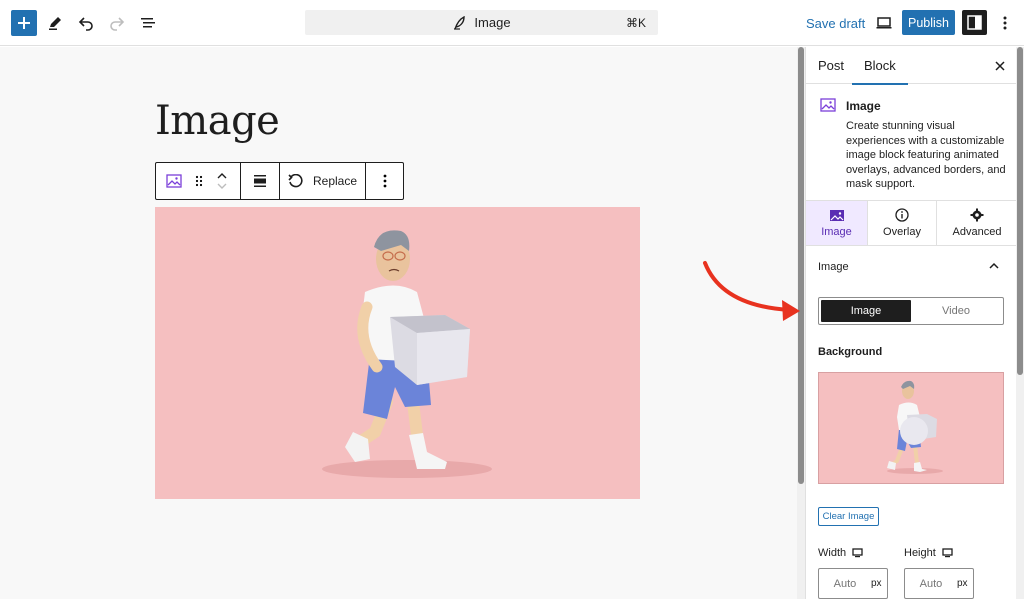 The height and width of the screenshot is (599, 1024). What do you see at coordinates (977, 223) in the screenshot?
I see `sub-tab-advanced: Advanced` at bounding box center [977, 223].